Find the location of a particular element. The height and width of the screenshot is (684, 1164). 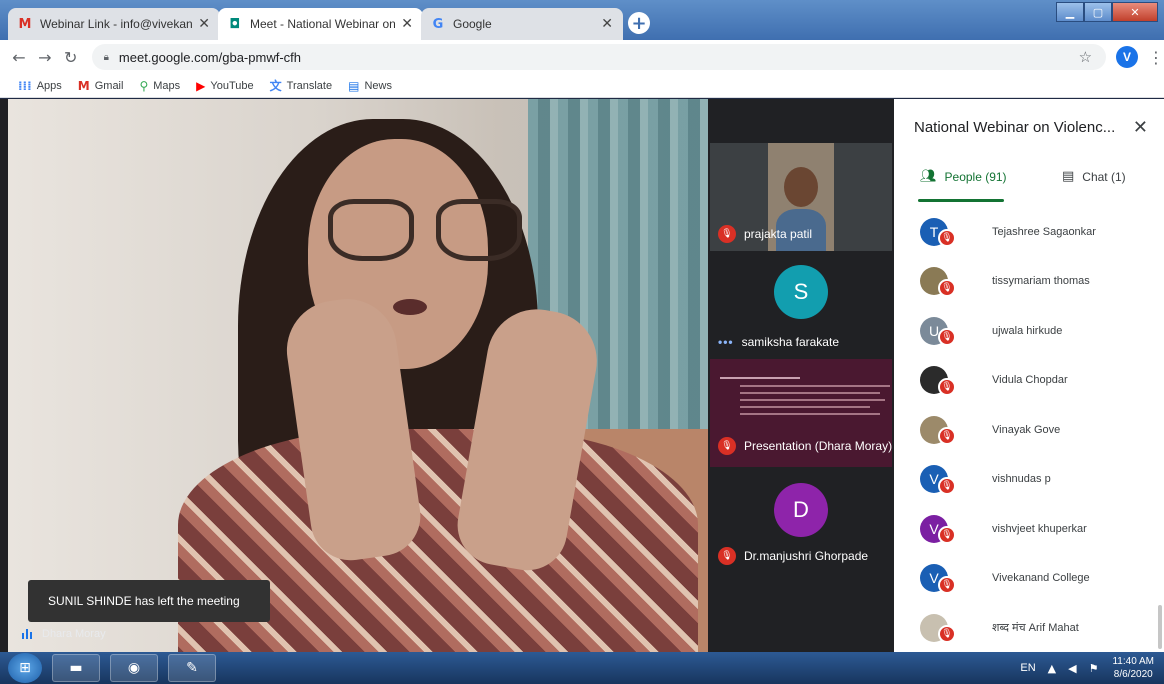

clock: 11:40 AM 8/6/2020 is located at coordinates (1133, 668).